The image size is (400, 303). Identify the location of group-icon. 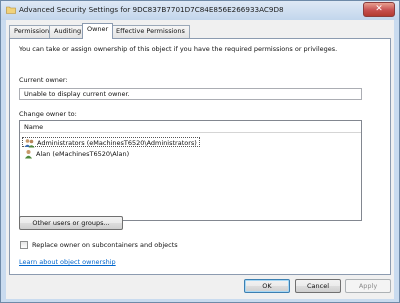
(29, 143).